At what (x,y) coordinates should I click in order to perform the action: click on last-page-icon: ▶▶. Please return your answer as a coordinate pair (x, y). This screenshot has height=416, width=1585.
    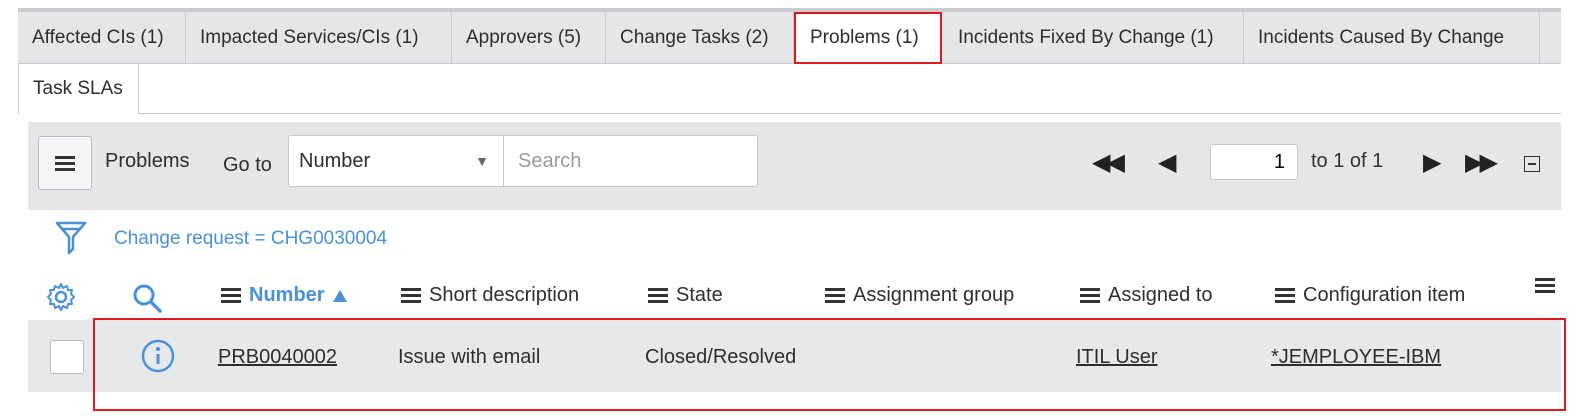
    Looking at the image, I should click on (1481, 163).